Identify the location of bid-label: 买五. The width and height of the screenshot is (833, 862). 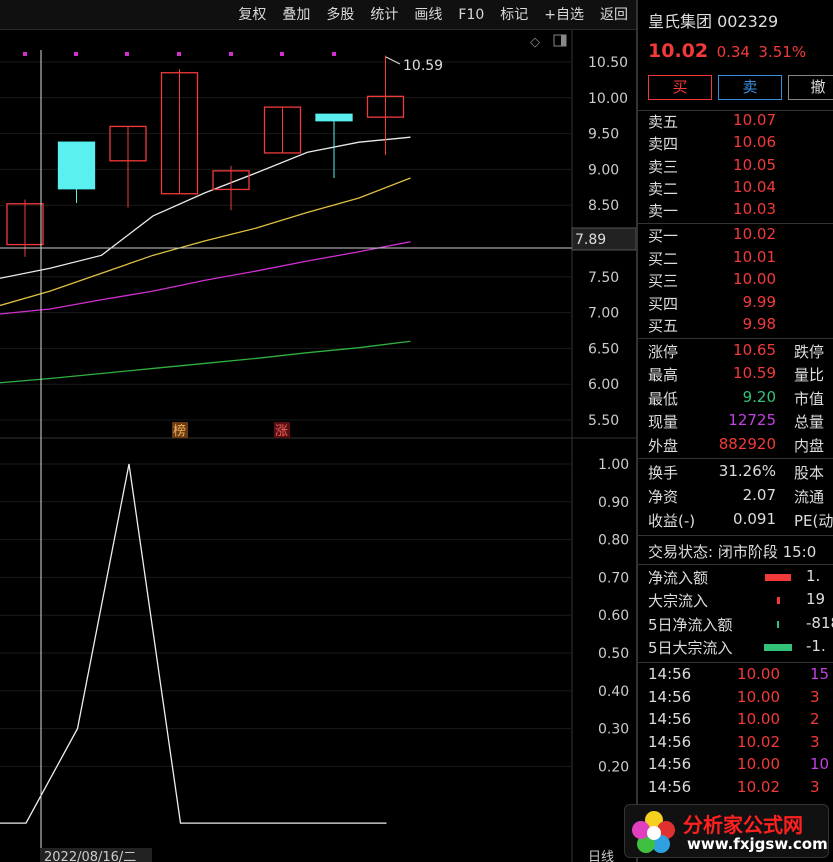
(663, 326).